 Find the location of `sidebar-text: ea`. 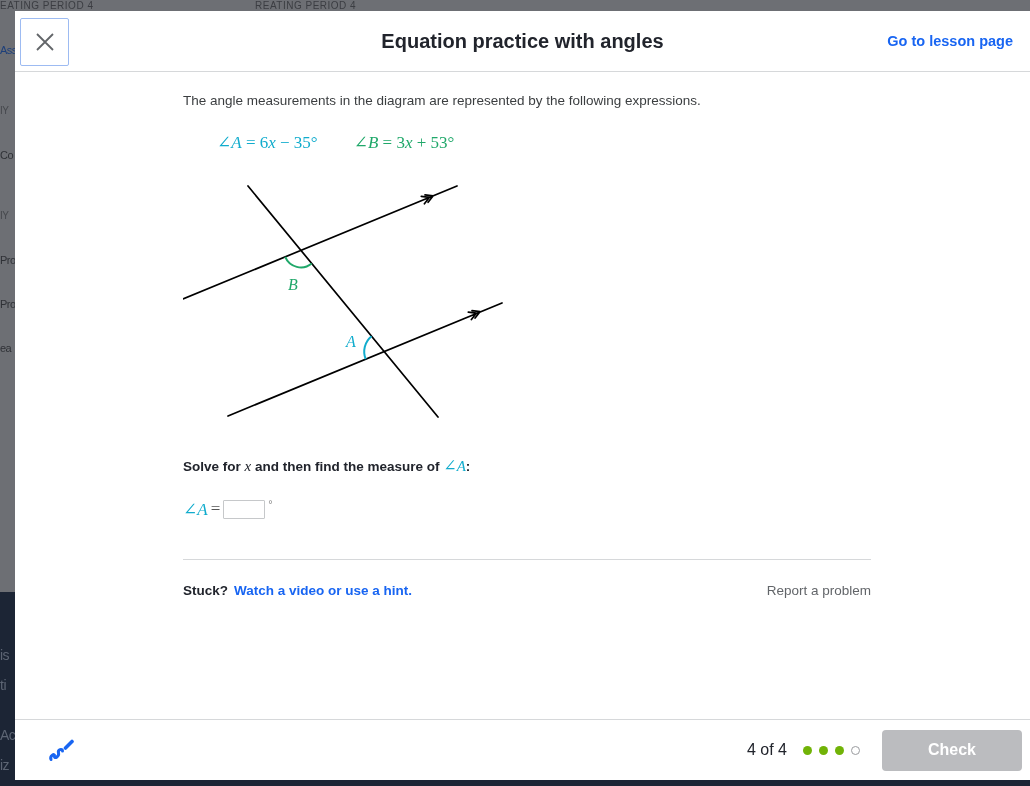

sidebar-text: ea is located at coordinates (6, 348).